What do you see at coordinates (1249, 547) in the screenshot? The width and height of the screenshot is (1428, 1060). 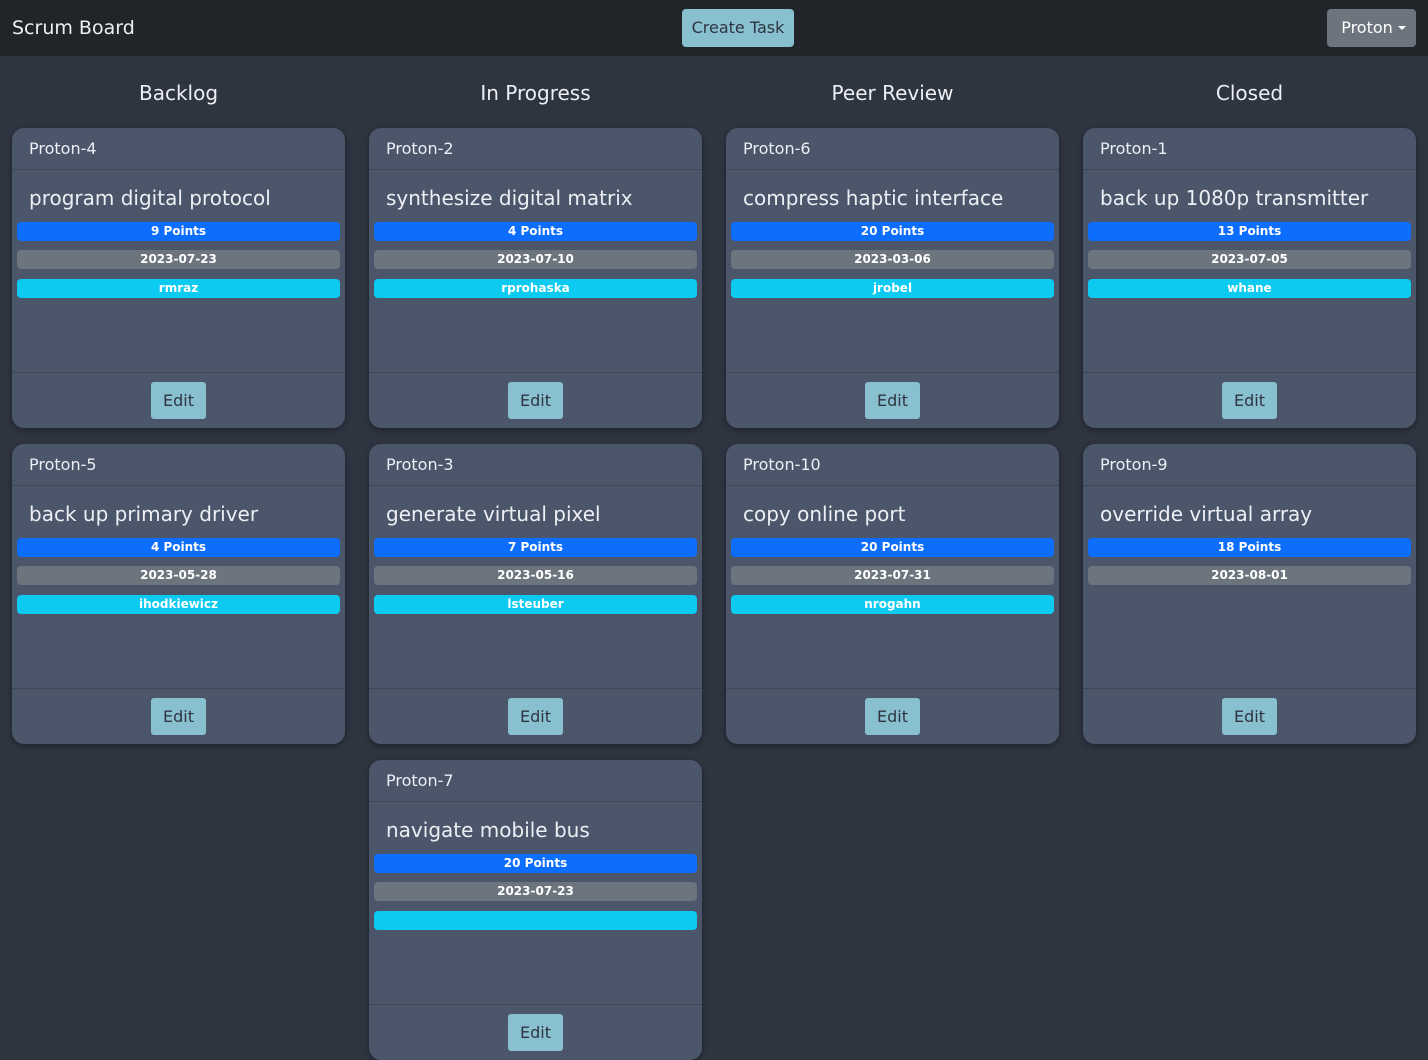 I see `points-badge: 18 Points` at bounding box center [1249, 547].